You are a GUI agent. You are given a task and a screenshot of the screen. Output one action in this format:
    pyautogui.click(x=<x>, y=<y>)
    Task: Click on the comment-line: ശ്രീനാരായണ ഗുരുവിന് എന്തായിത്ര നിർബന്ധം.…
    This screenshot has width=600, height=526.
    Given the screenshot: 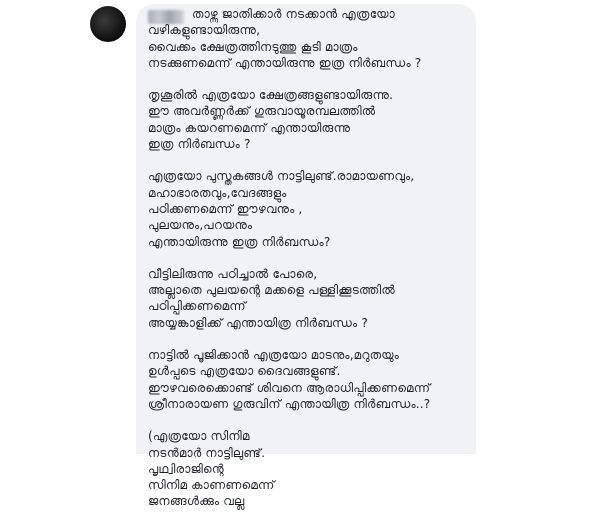 What is the action you would take?
    pyautogui.click(x=289, y=403)
    